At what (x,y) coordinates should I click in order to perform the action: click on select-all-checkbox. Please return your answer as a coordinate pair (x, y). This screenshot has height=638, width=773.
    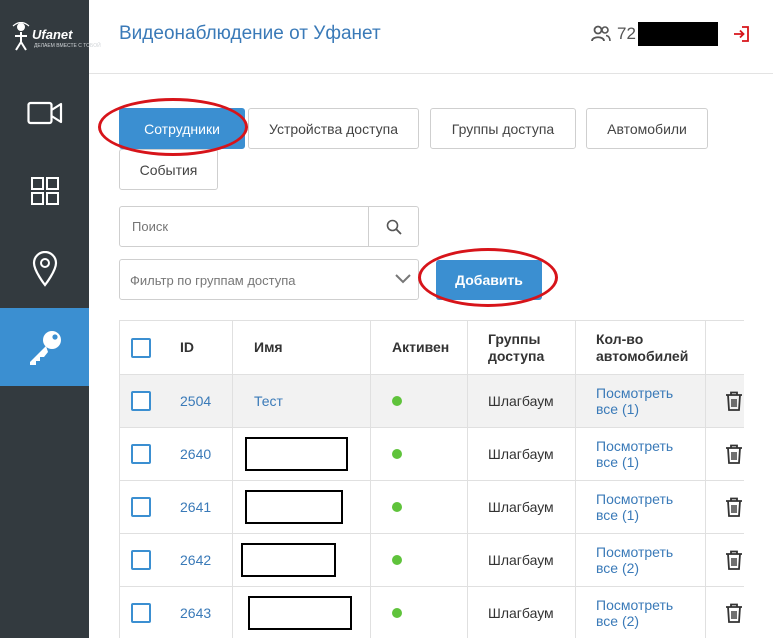
    Looking at the image, I should click on (141, 347).